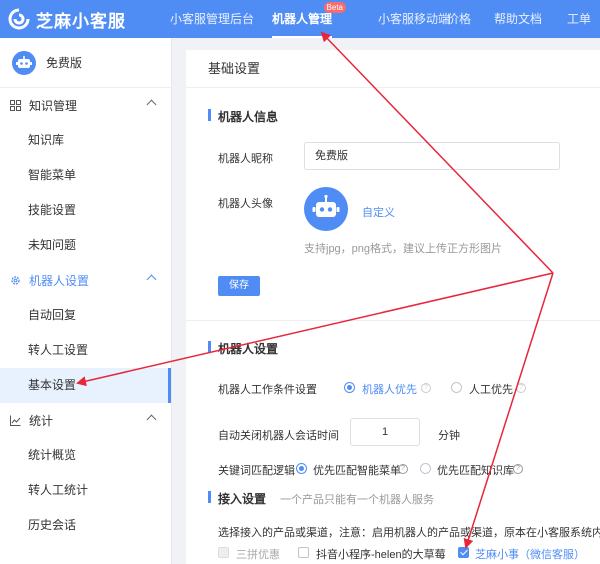 This screenshot has width=600, height=564. I want to click on sidebar-item-skill-settings: 技能设置, so click(85, 210).